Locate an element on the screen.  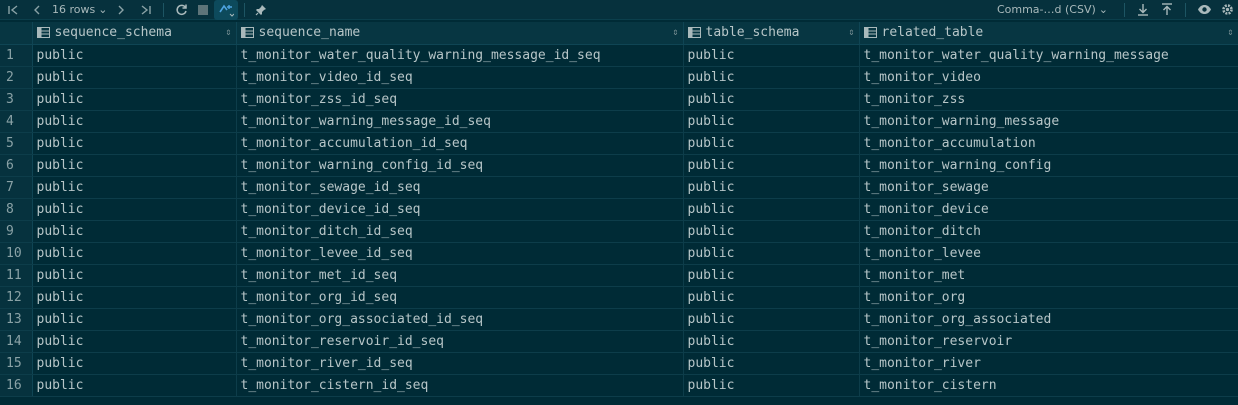
related-table-cell: t_monitor_cistern is located at coordinates (1048, 385).